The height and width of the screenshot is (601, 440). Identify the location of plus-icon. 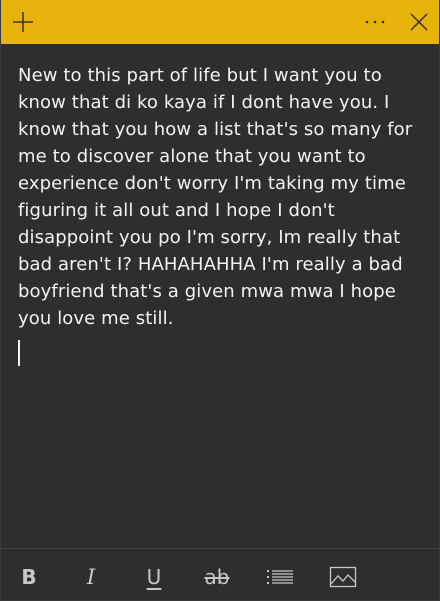
(23, 22).